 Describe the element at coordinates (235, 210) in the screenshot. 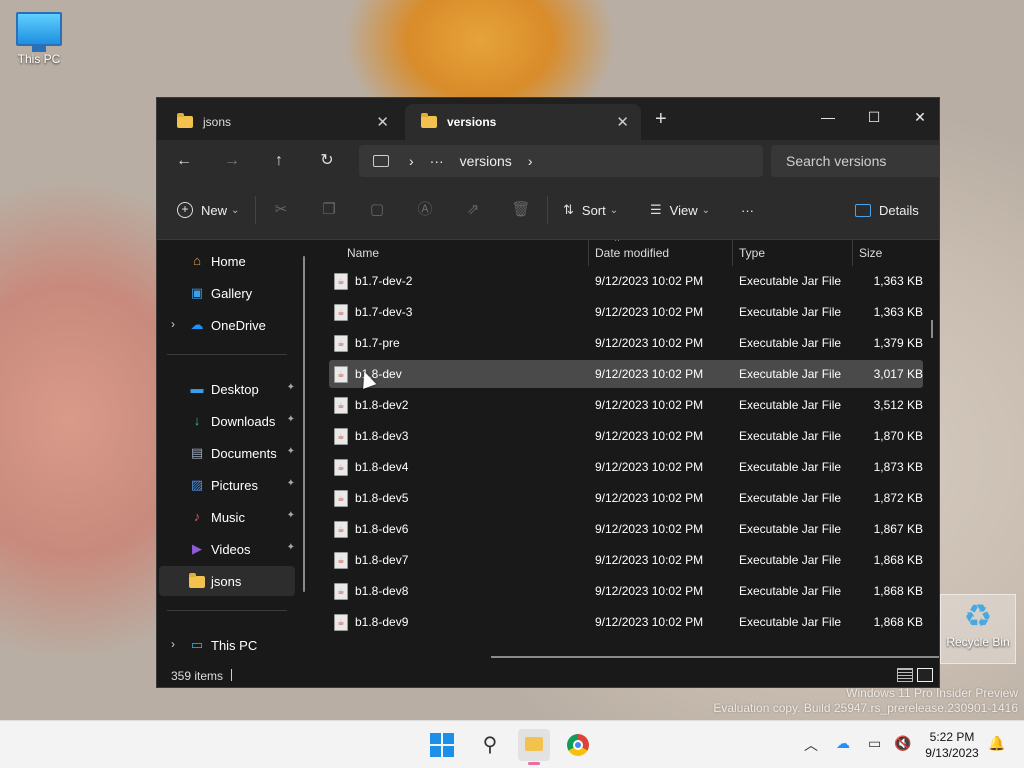

I see `chevron-down-icon: ⌄` at that location.